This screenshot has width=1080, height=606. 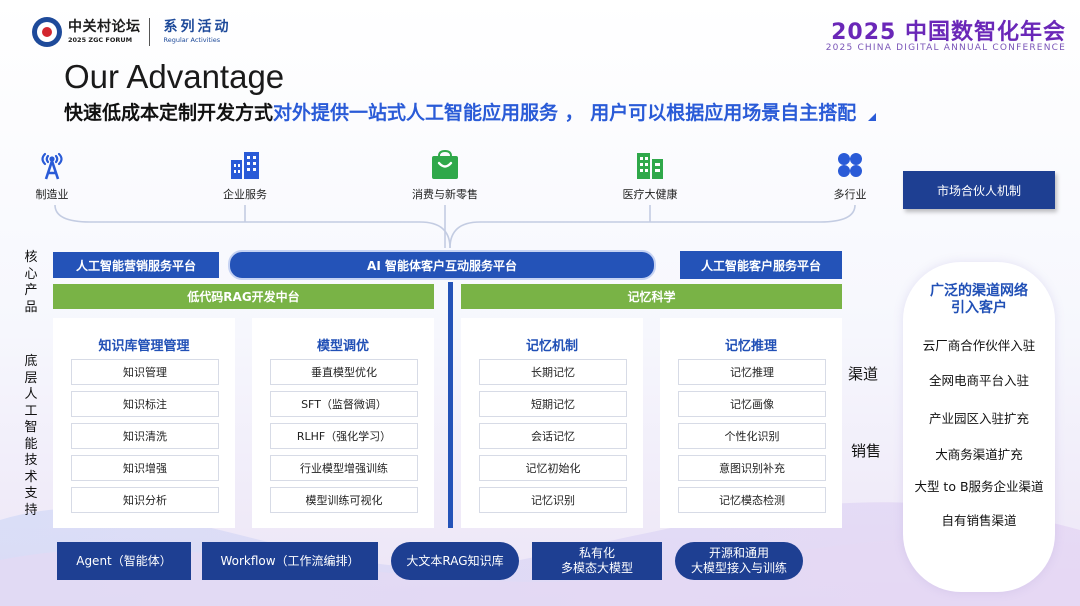 I want to click on industry-enterprise-services: 企业服务, so click(x=245, y=176).